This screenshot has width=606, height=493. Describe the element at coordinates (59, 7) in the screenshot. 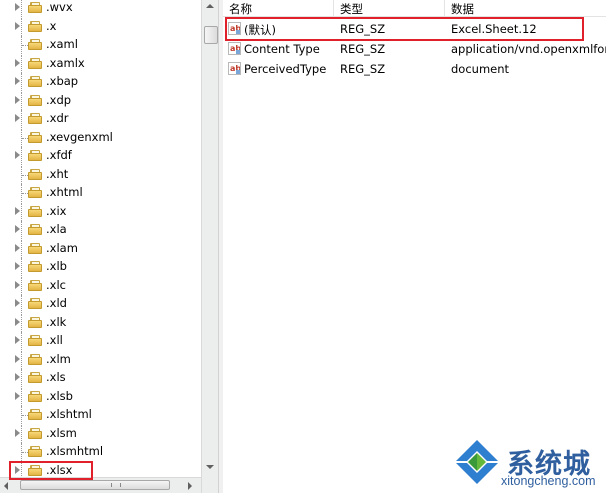

I see `tree-item-label: .wvx` at that location.